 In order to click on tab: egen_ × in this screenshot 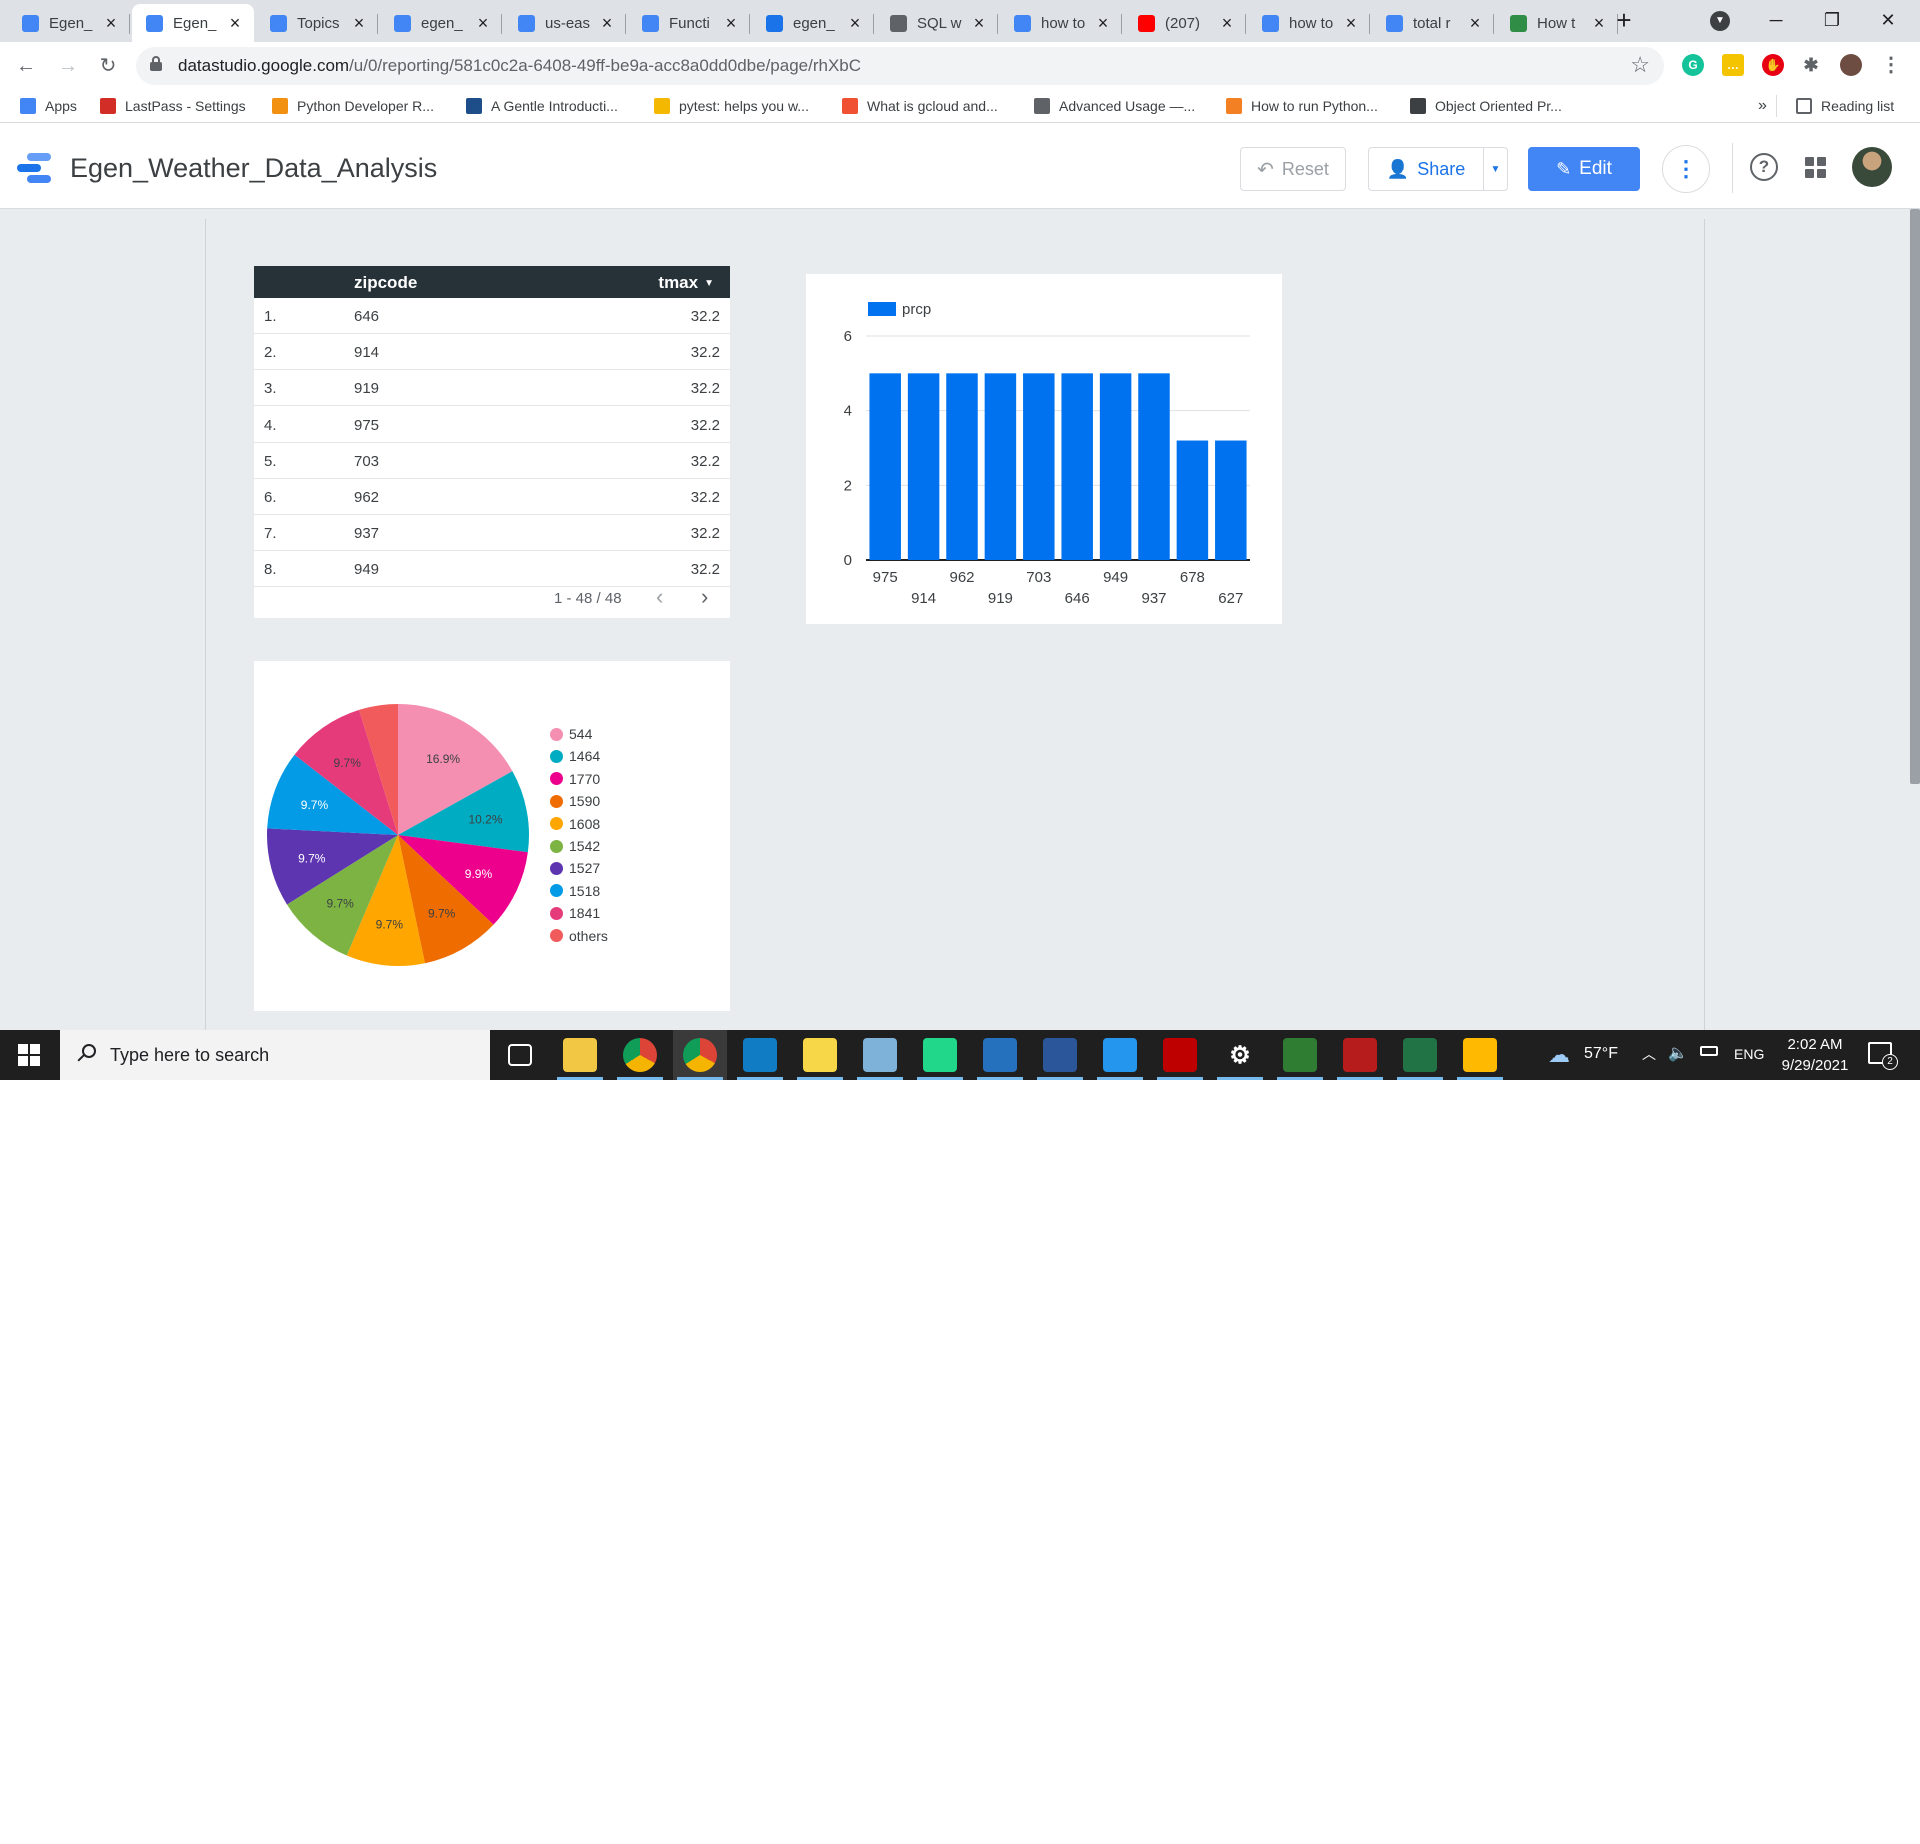, I will do `click(441, 23)`.